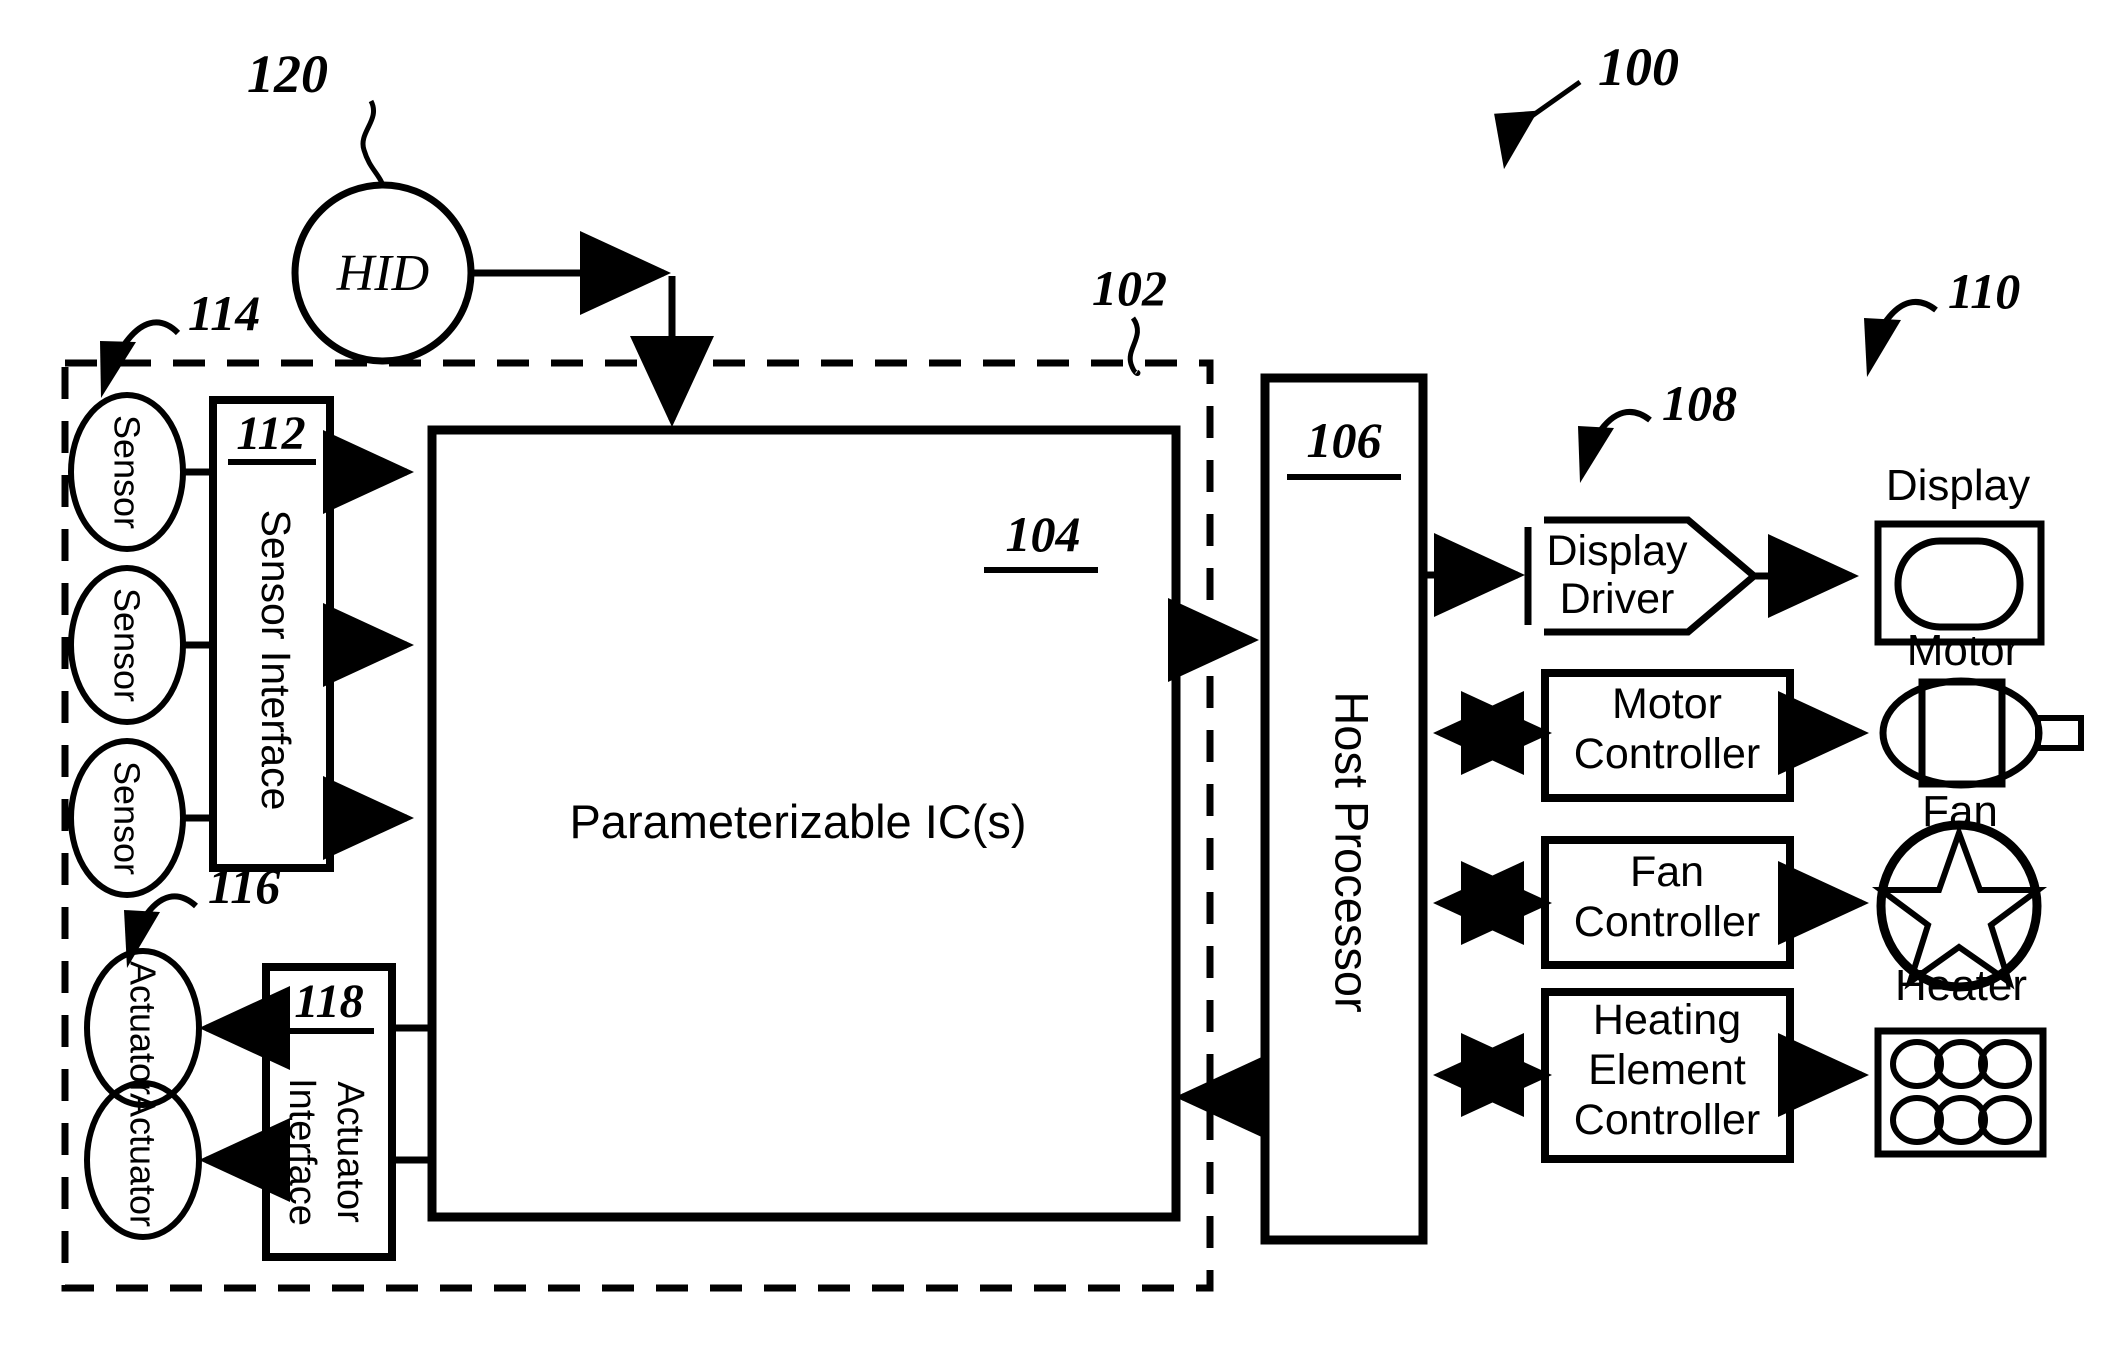 The height and width of the screenshot is (1347, 2118). I want to click on heating-controller-label-2: Element, so click(1667, 1070).